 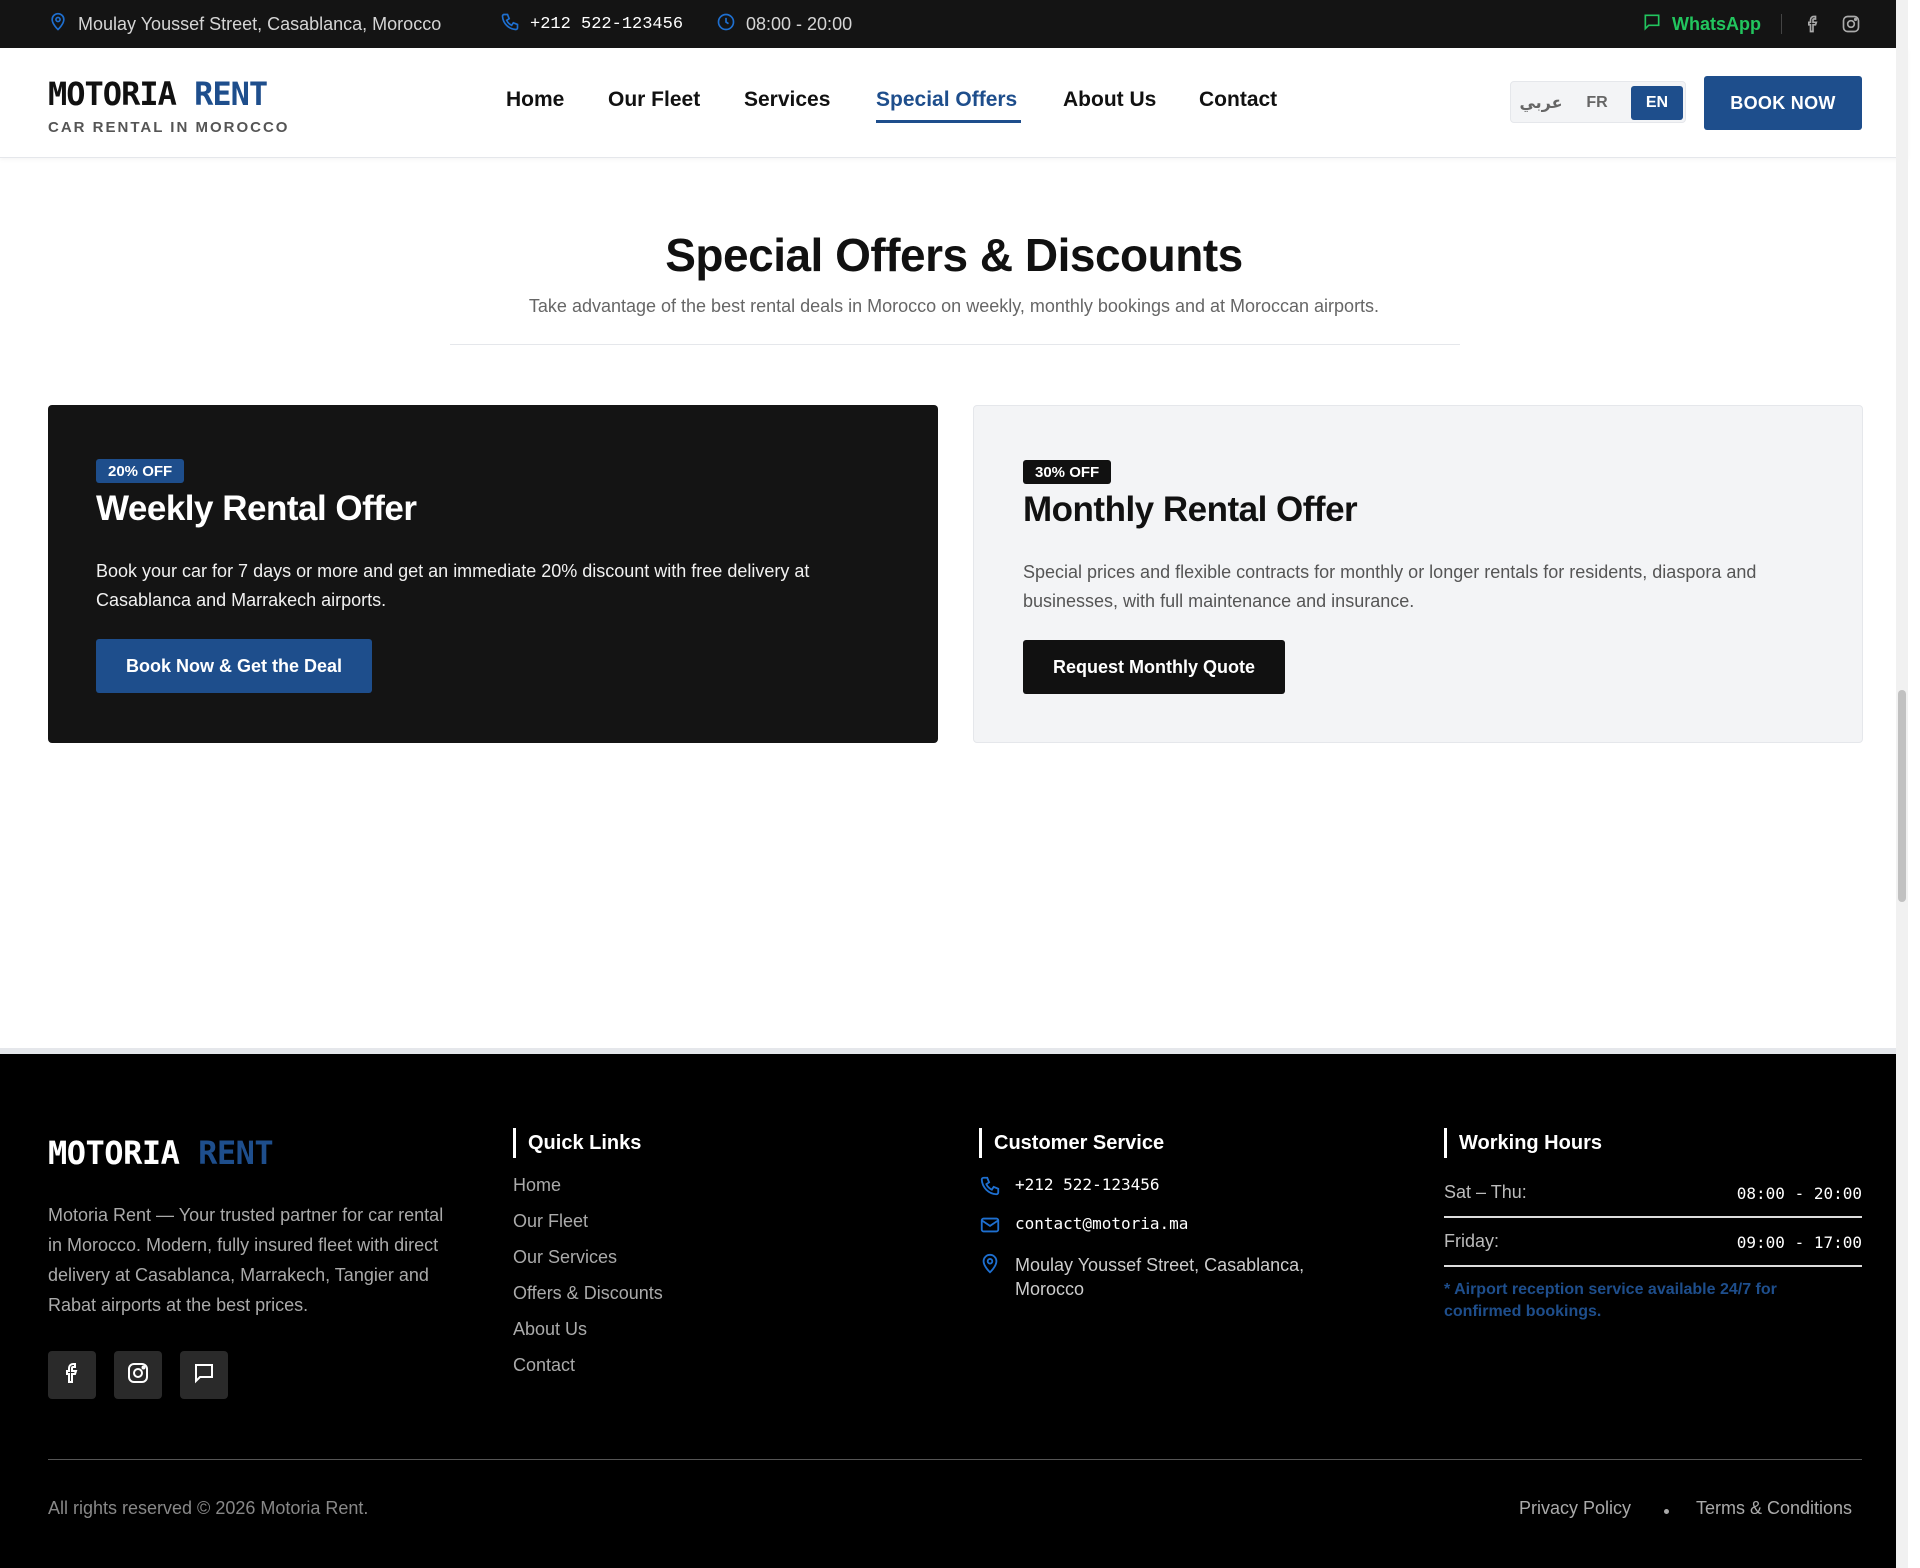 What do you see at coordinates (1154, 667) in the screenshot?
I see `request-quote-button: Request Monthly Quote` at bounding box center [1154, 667].